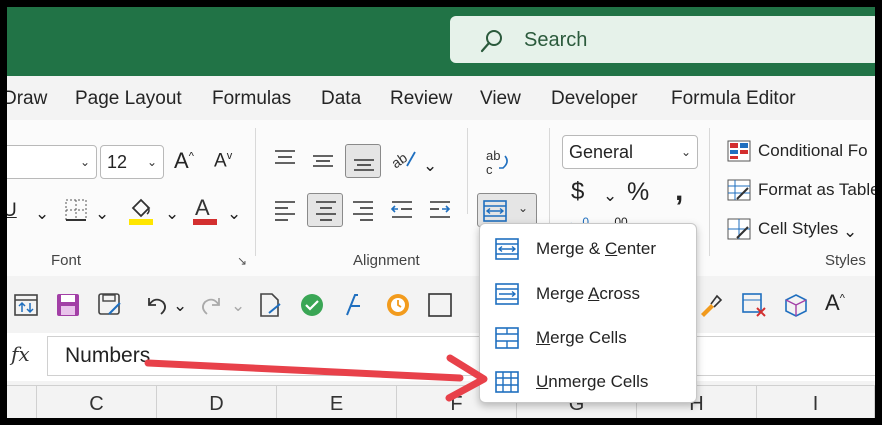 The image size is (882, 425). What do you see at coordinates (556, 40) in the screenshot?
I see `search-label: Search` at bounding box center [556, 40].